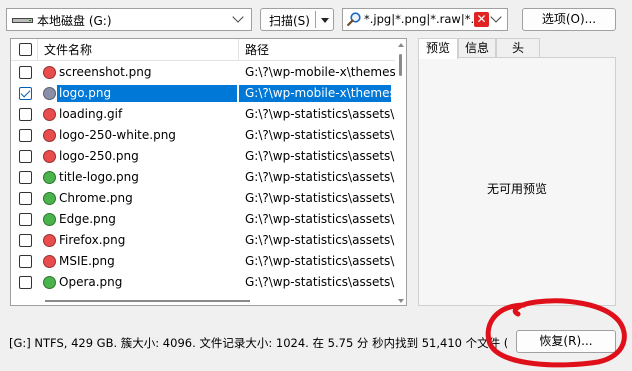 The width and height of the screenshot is (632, 371). Describe the element at coordinates (68, 50) in the screenshot. I see `column-header-name: 文件名称` at that location.